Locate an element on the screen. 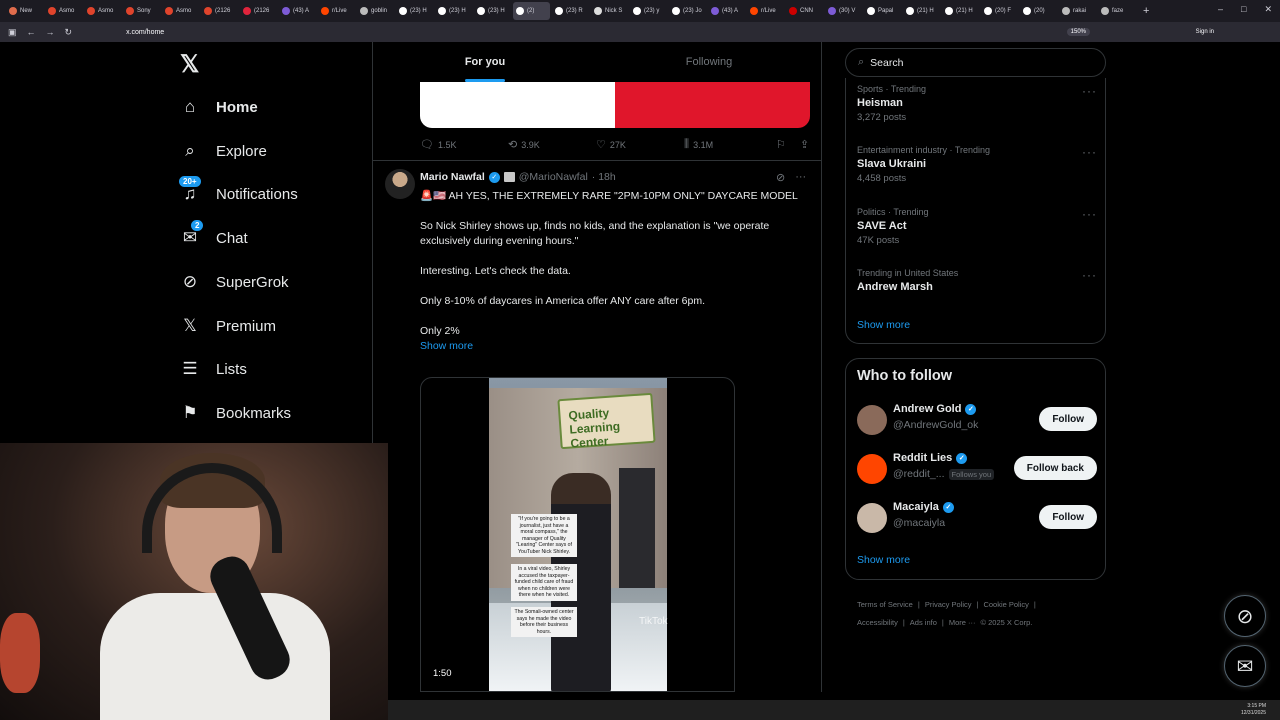 The width and height of the screenshot is (1280, 720). trend-name: SAVE Act is located at coordinates (882, 226).